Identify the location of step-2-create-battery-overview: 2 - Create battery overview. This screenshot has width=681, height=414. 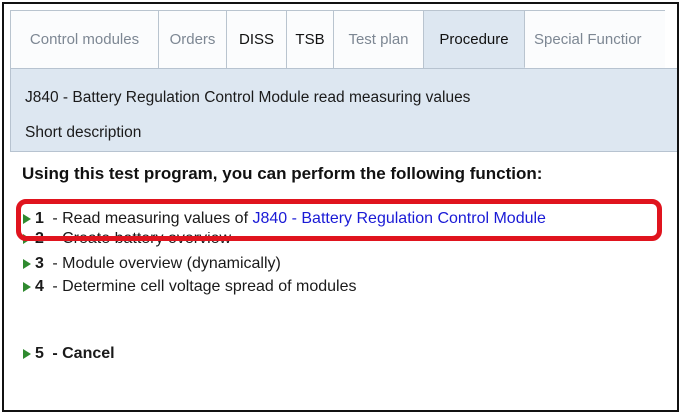
(127, 240).